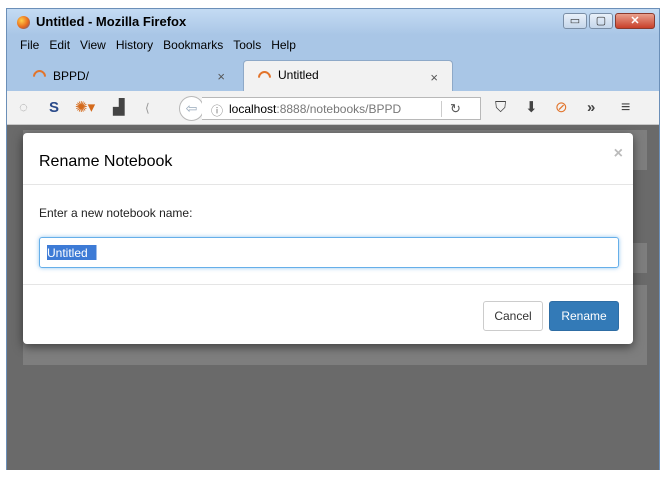  Describe the element at coordinates (441, 109) in the screenshot. I see `url-divider` at that location.